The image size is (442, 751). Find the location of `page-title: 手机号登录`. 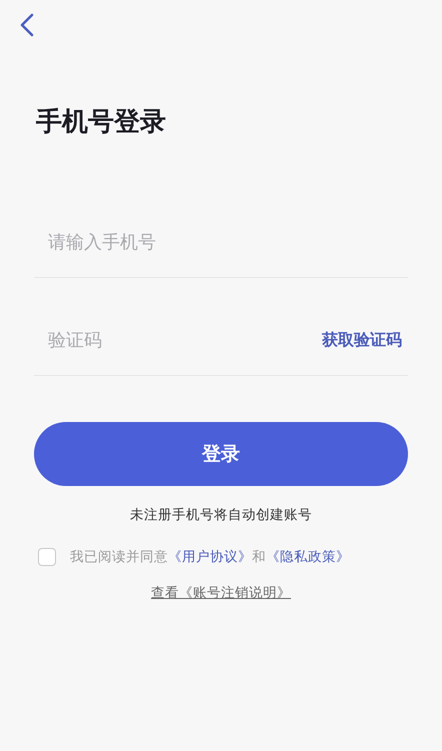

page-title: 手机号登录 is located at coordinates (101, 122).